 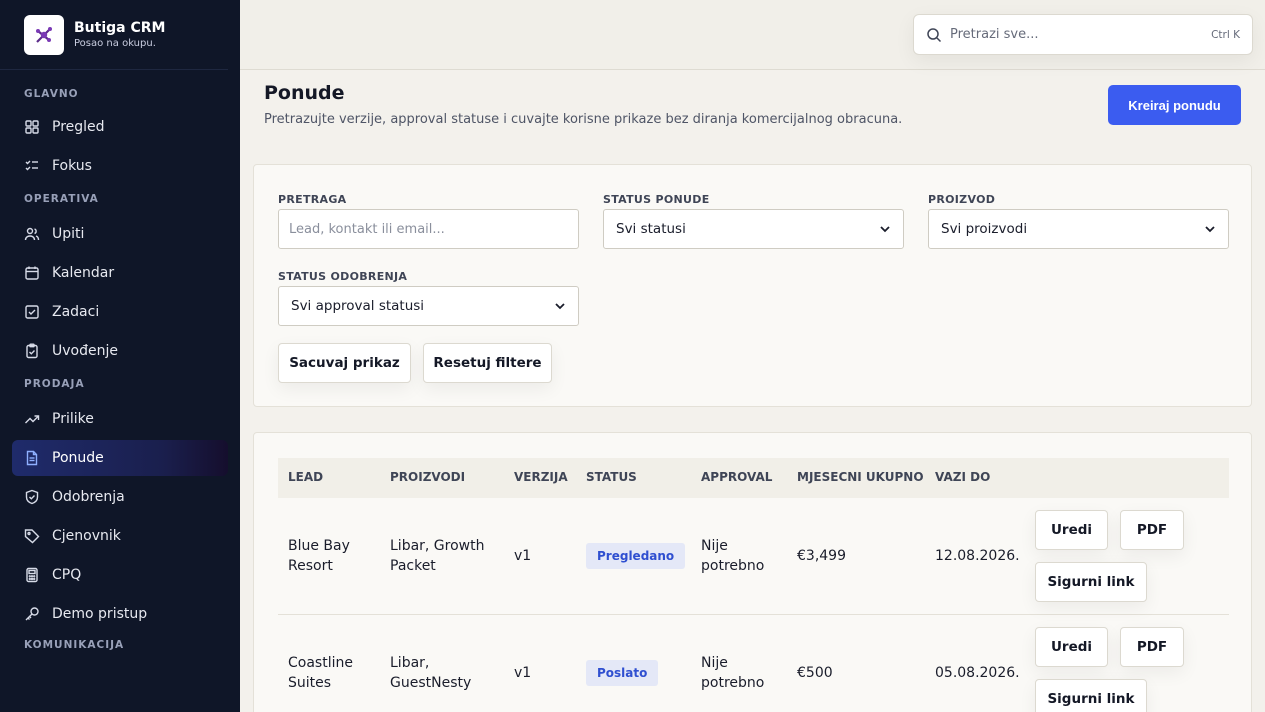 What do you see at coordinates (120, 614) in the screenshot?
I see `sidebar-item-demo-pristup: Demo pristup` at bounding box center [120, 614].